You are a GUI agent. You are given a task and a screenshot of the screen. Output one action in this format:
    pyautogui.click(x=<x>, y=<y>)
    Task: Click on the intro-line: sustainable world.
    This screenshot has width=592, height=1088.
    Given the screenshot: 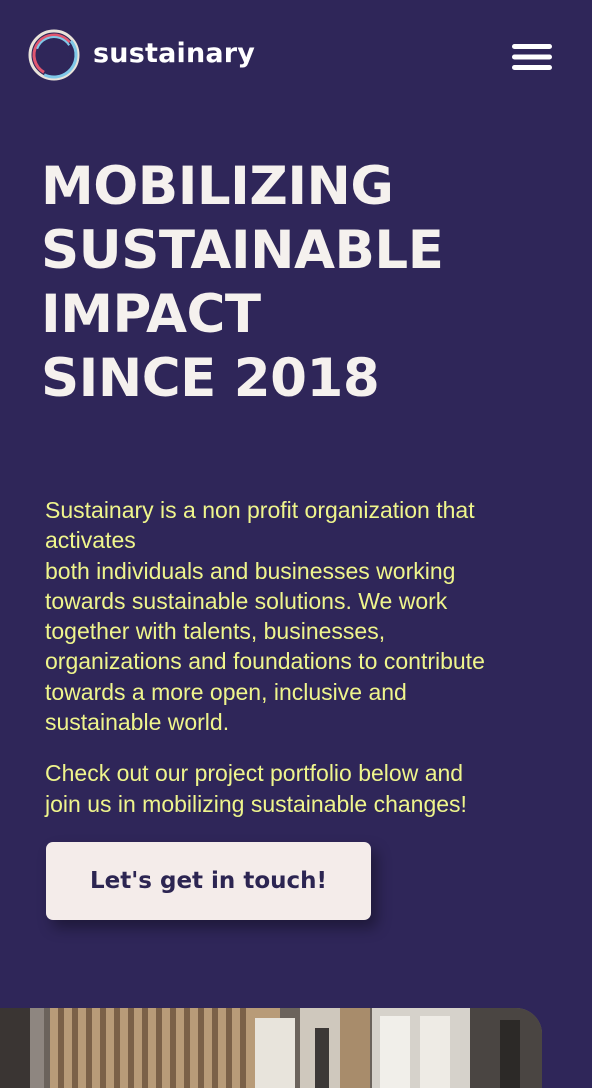 What is the action you would take?
    pyautogui.click(x=137, y=722)
    